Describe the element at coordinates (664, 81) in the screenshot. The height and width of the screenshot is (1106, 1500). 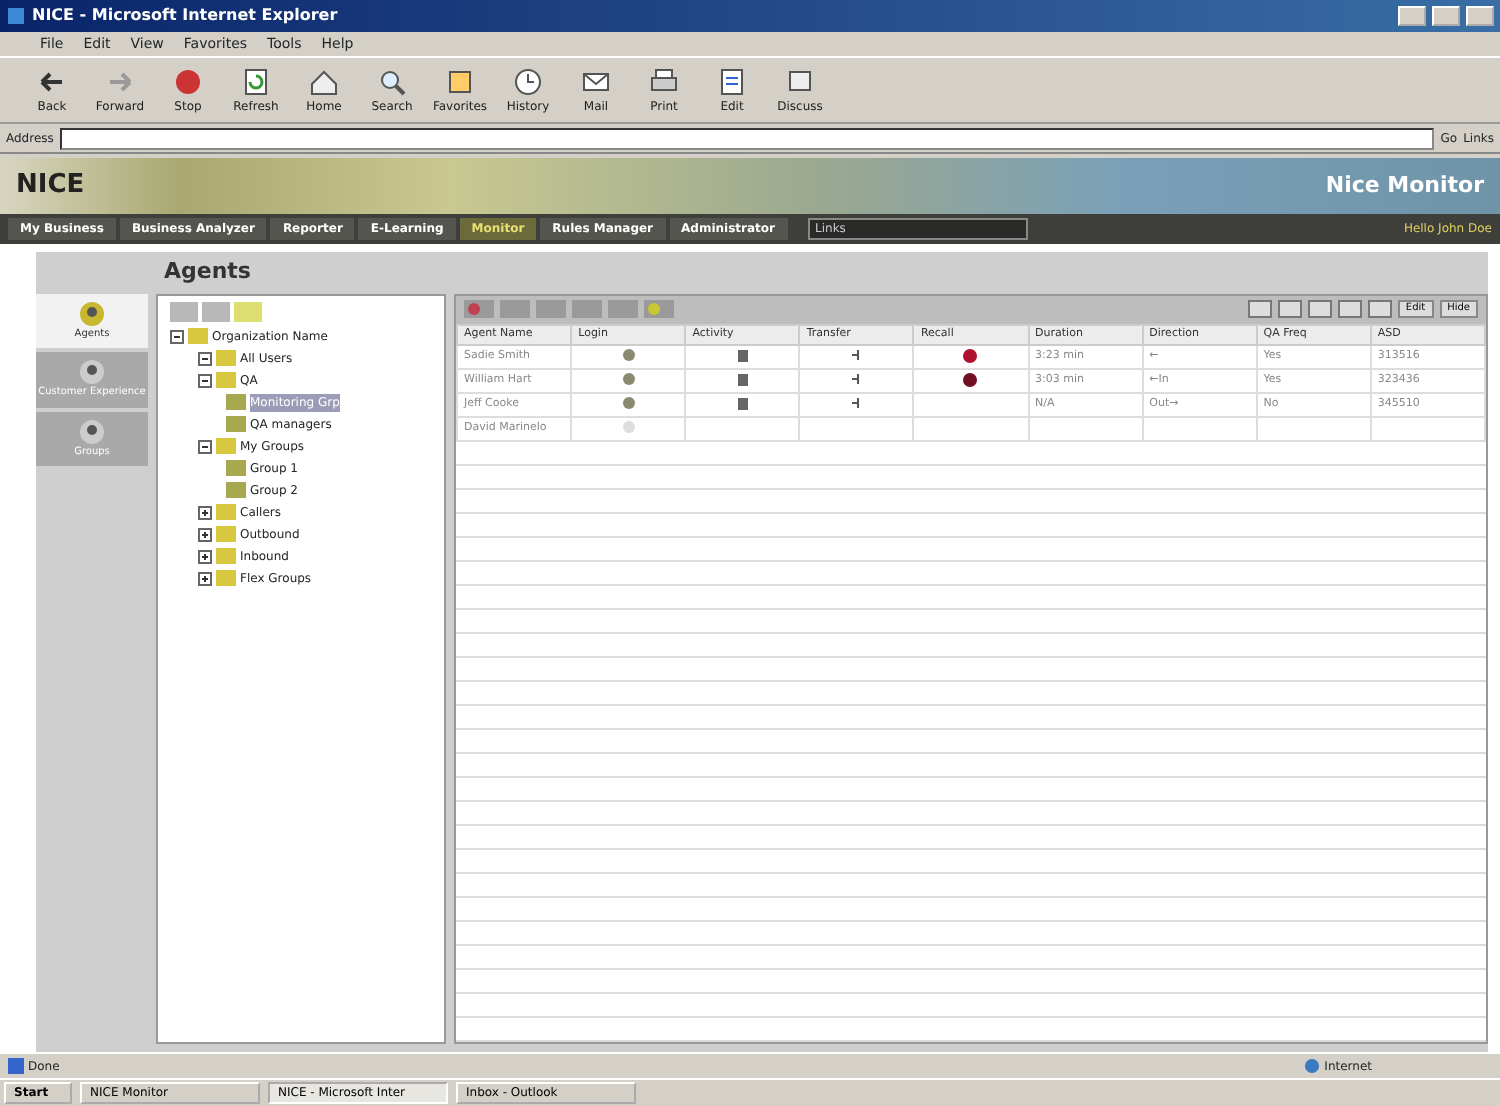
I see `printer-icon` at that location.